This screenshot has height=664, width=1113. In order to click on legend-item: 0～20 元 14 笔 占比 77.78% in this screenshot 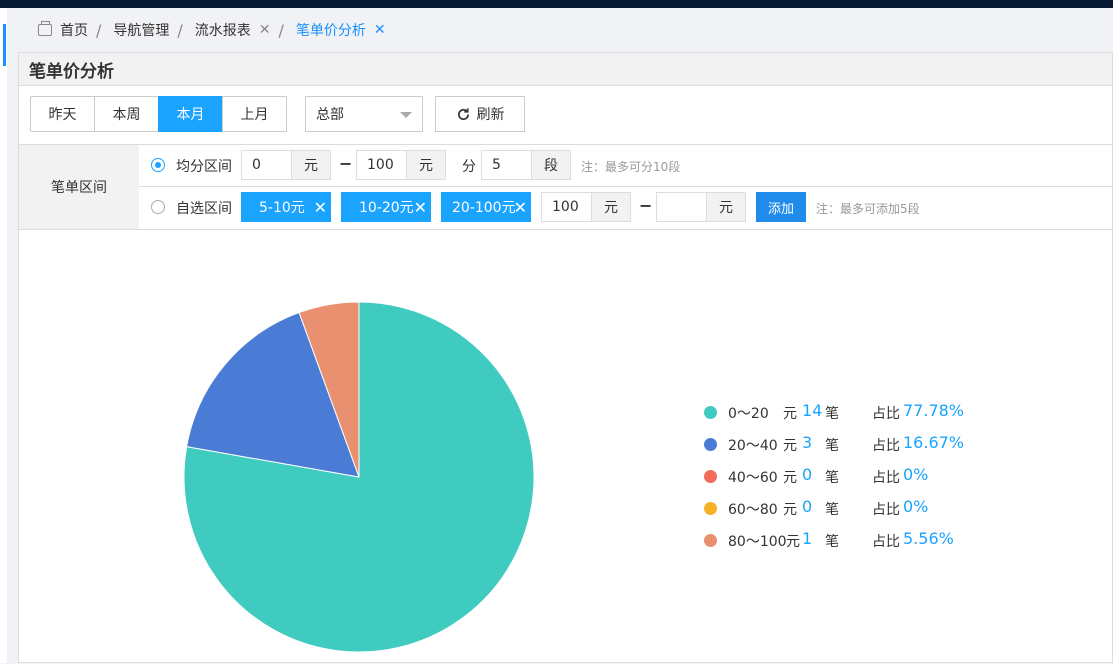, I will do `click(854, 413)`.